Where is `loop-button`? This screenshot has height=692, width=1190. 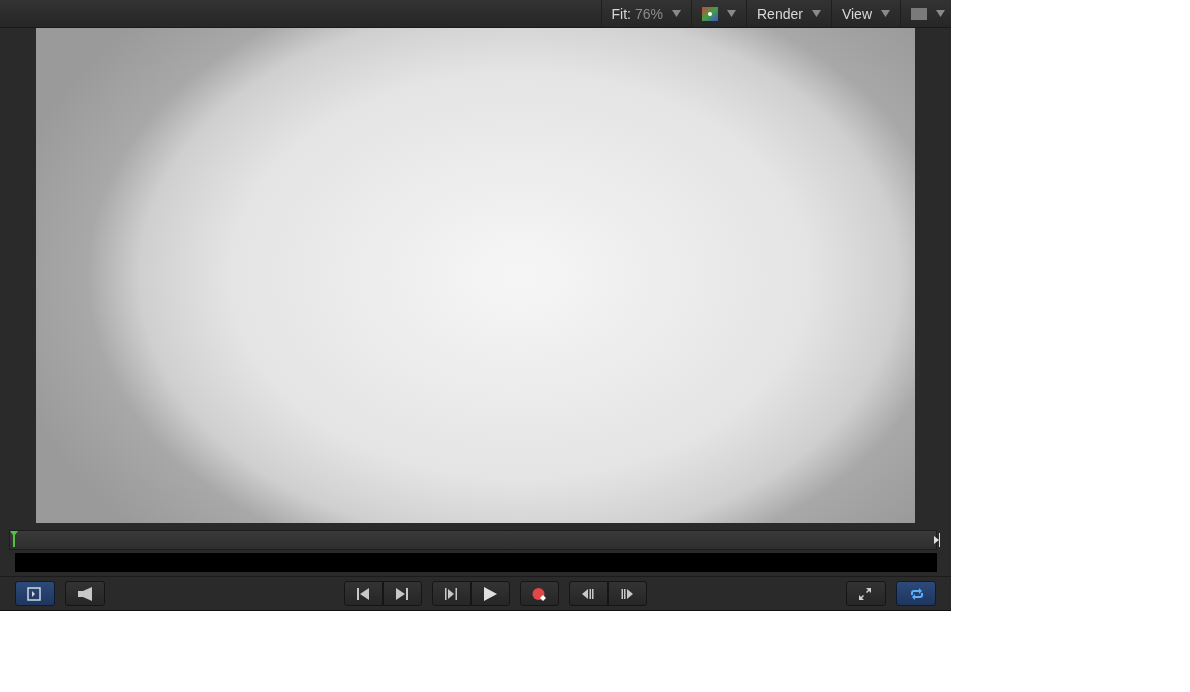
loop-button is located at coordinates (916, 594).